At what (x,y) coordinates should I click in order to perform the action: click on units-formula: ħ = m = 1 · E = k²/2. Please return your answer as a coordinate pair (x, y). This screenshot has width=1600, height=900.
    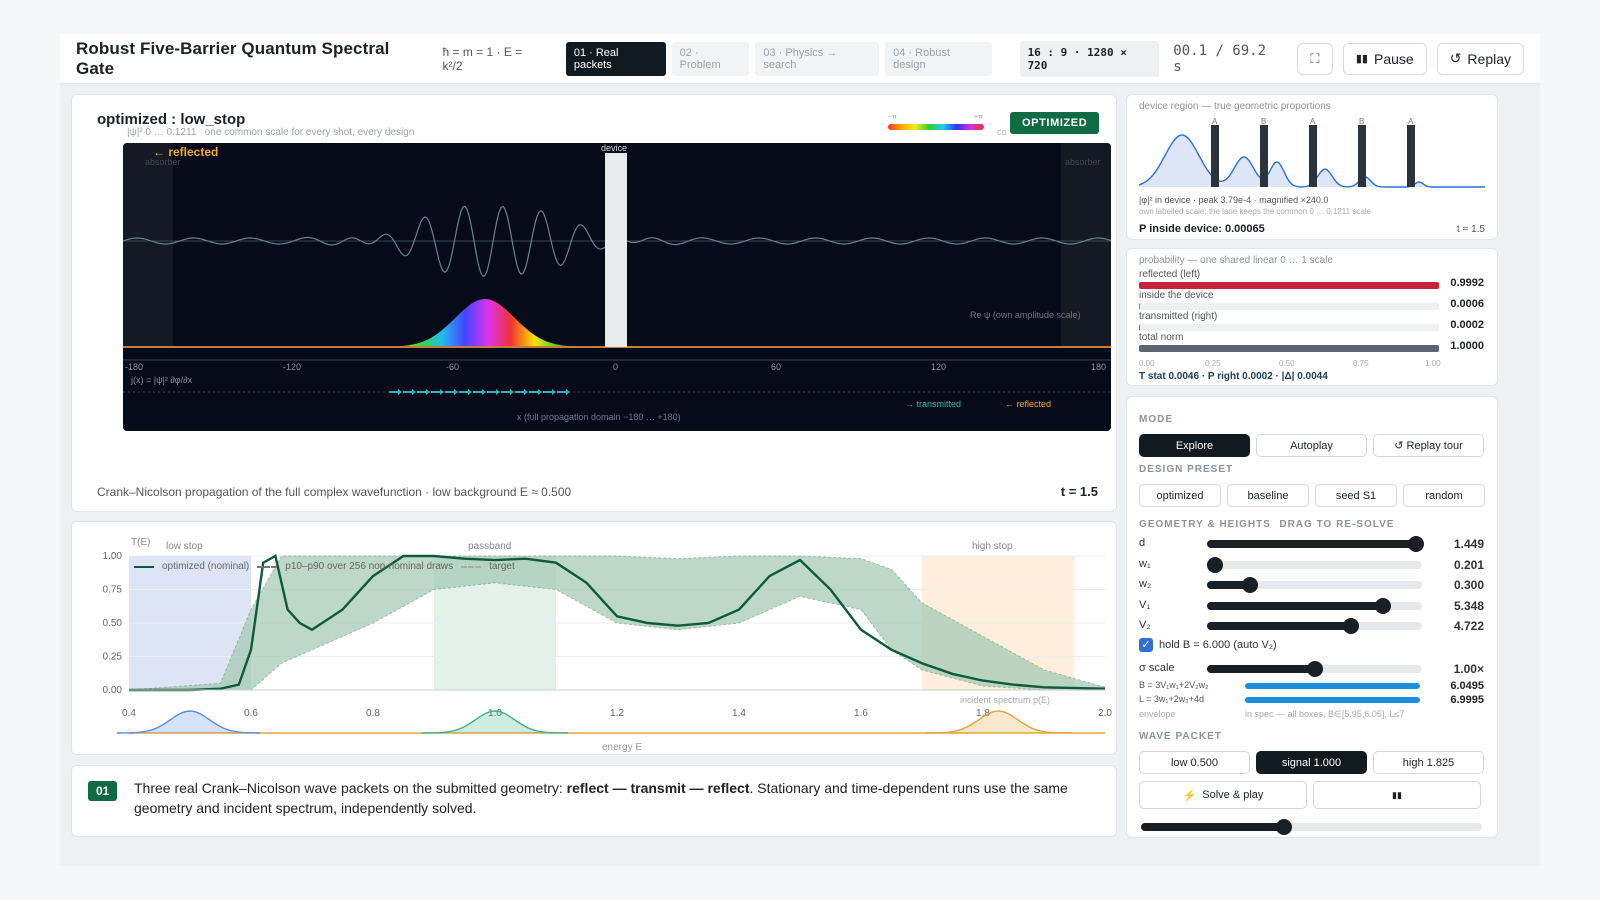
    Looking at the image, I should click on (482, 58).